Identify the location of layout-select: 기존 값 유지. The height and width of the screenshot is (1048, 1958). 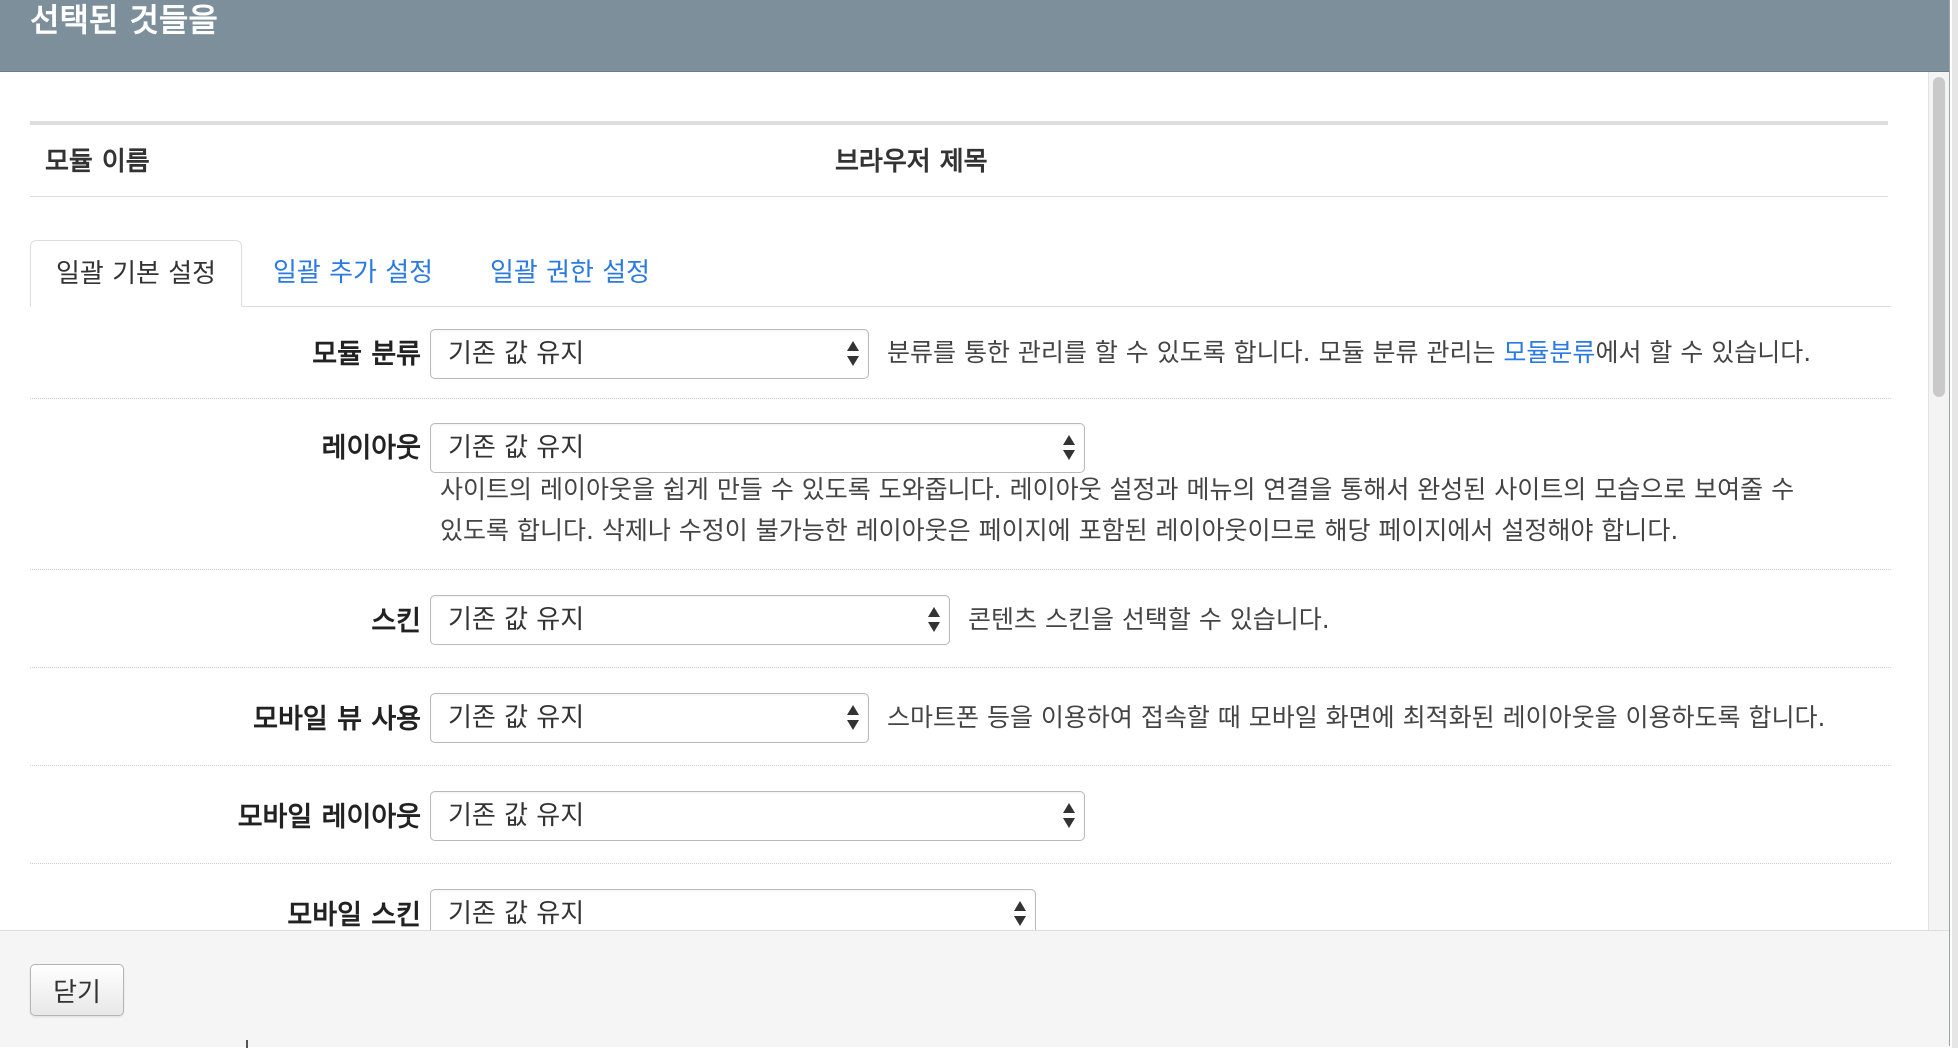
(757, 448).